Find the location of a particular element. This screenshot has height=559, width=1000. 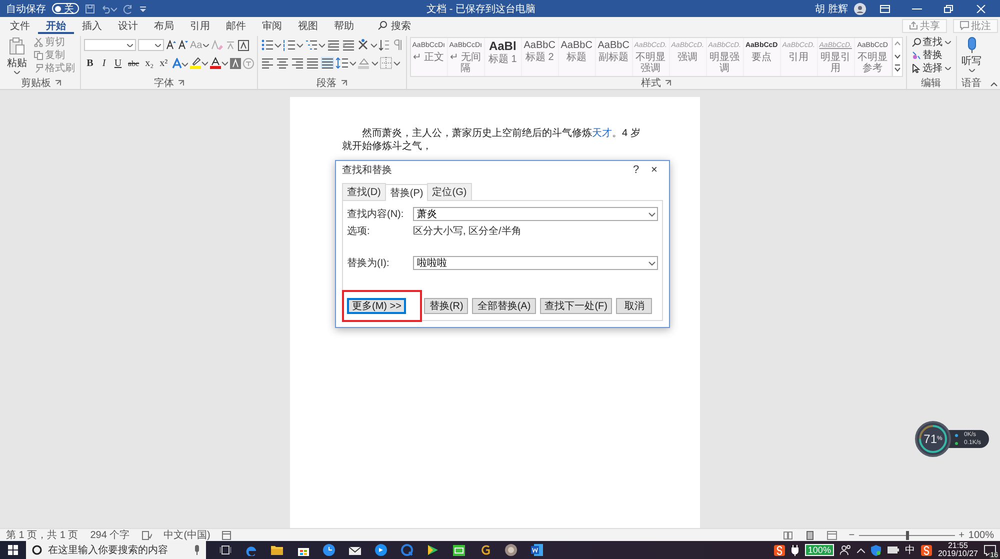

start-icon is located at coordinates (13, 550).